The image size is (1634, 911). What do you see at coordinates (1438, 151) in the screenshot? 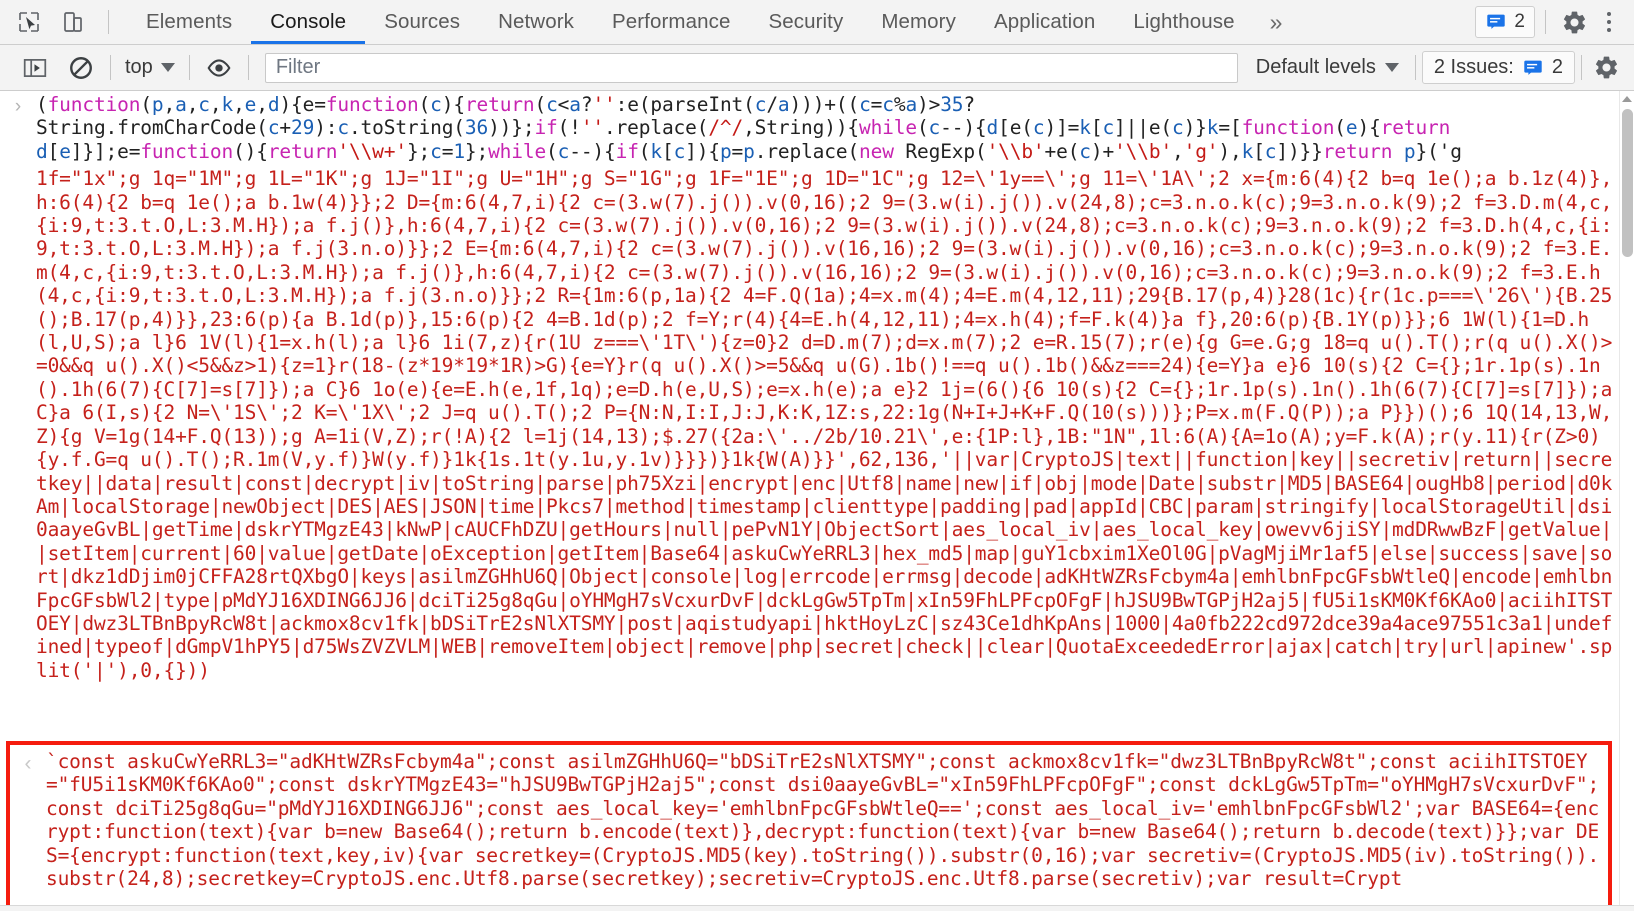
I see `code-token: }('g` at bounding box center [1438, 151].